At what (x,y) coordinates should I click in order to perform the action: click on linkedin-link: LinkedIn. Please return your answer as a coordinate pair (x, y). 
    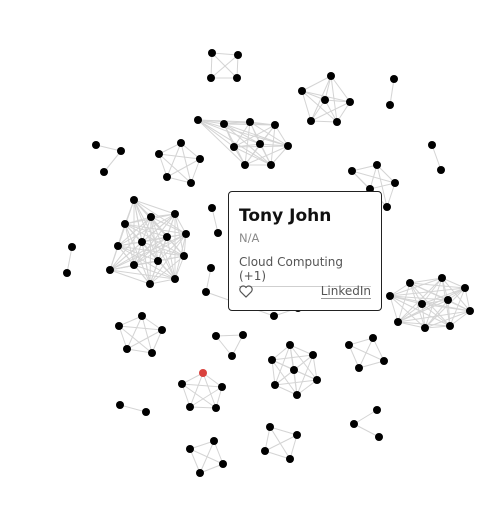
    Looking at the image, I should click on (345, 291).